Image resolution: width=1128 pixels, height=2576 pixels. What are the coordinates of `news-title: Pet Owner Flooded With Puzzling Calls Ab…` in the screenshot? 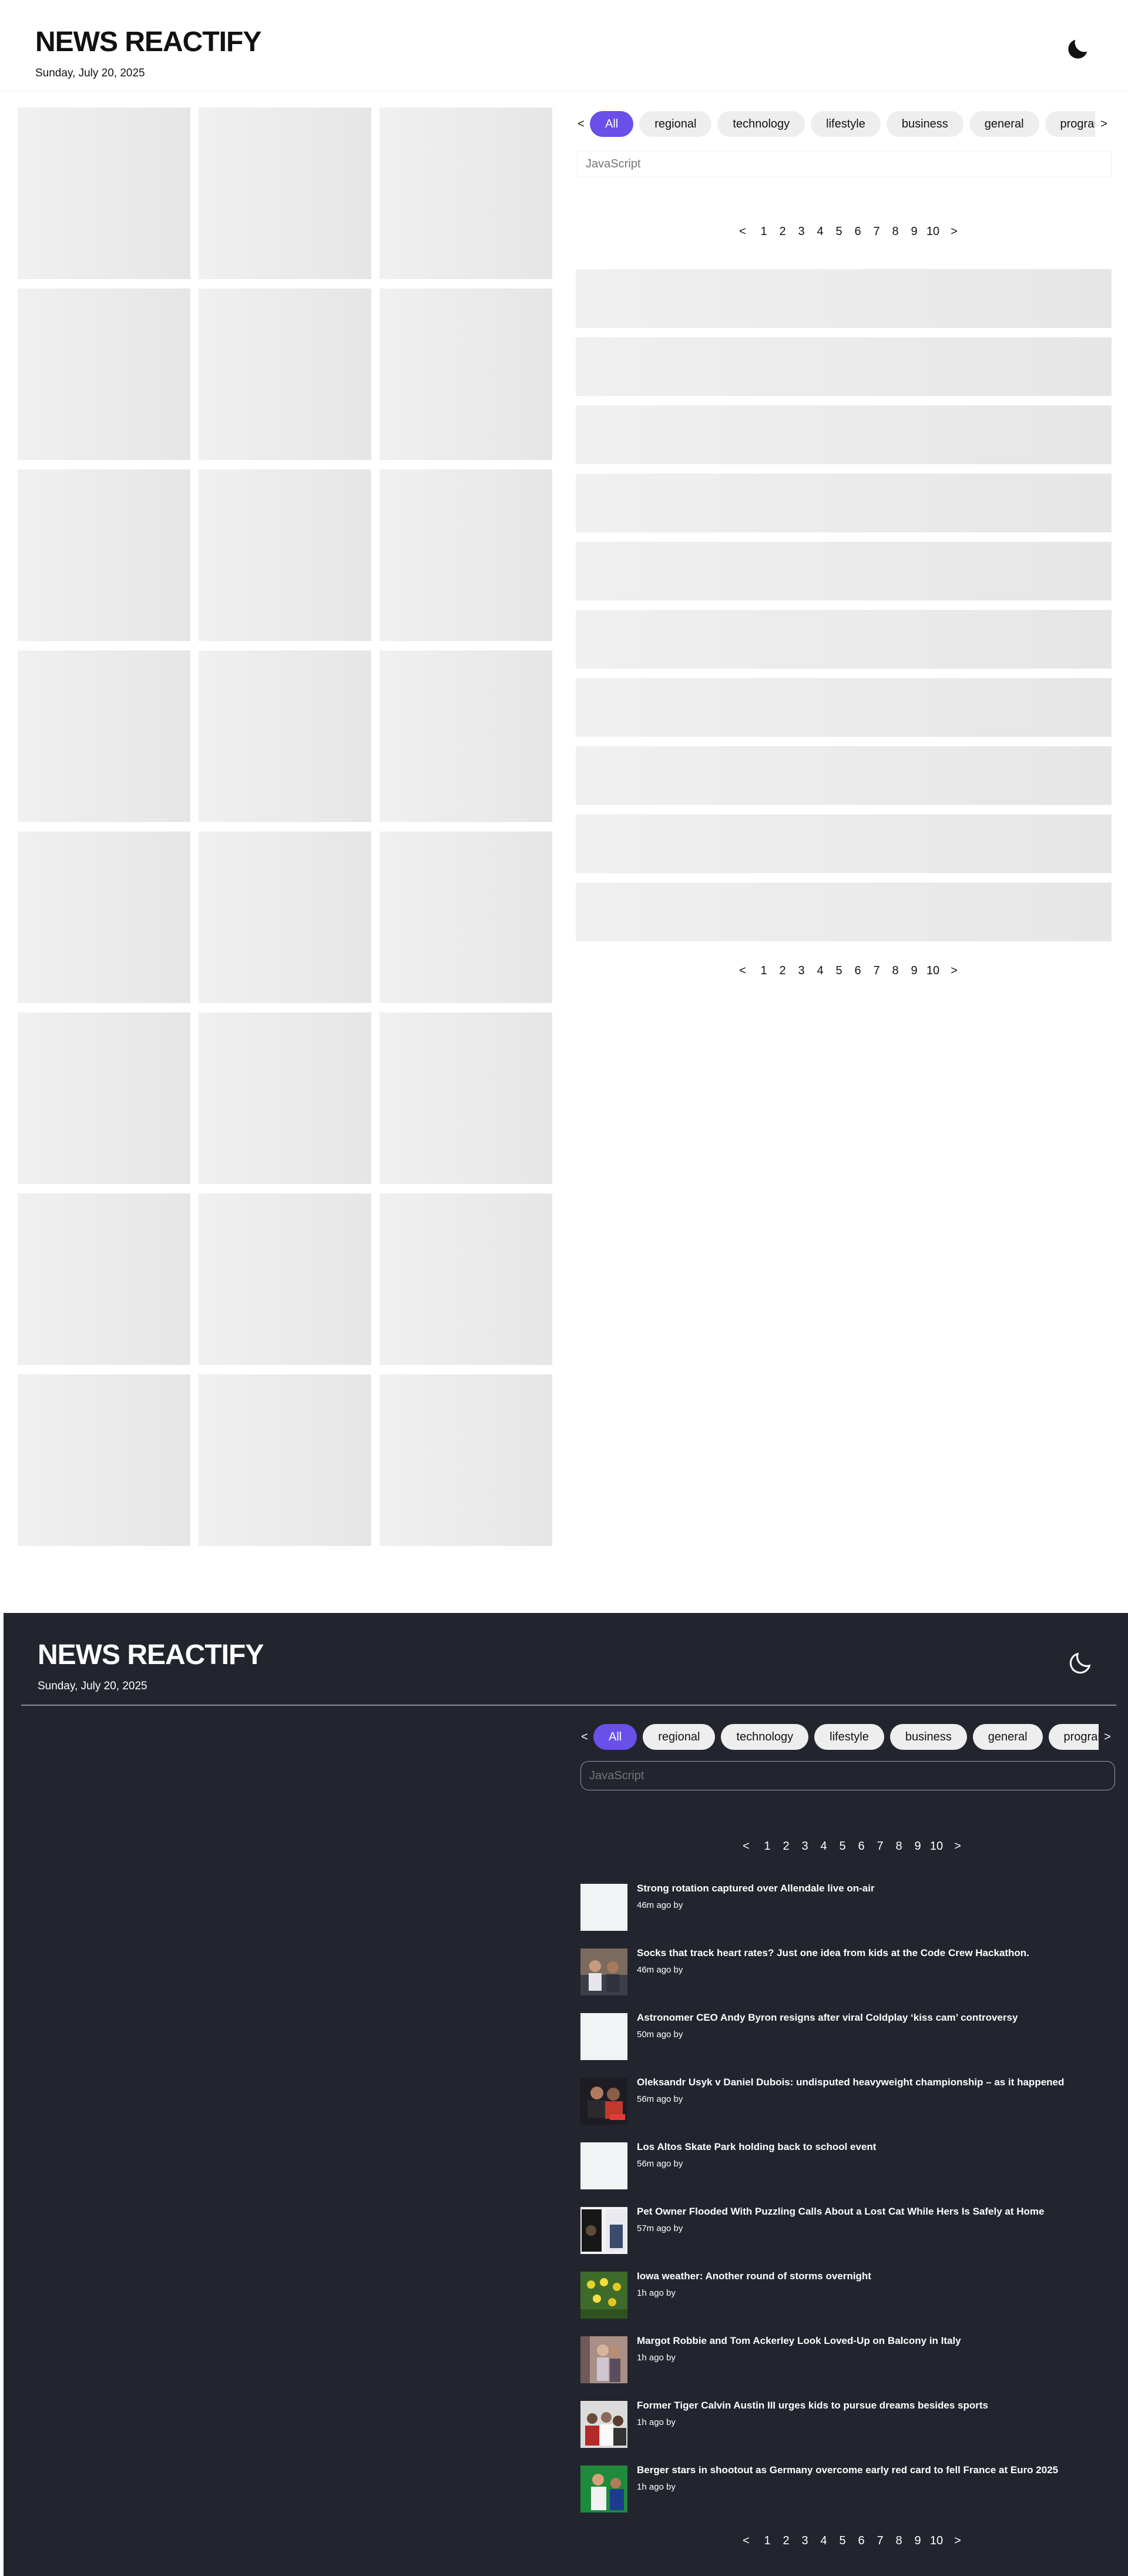 It's located at (872, 2212).